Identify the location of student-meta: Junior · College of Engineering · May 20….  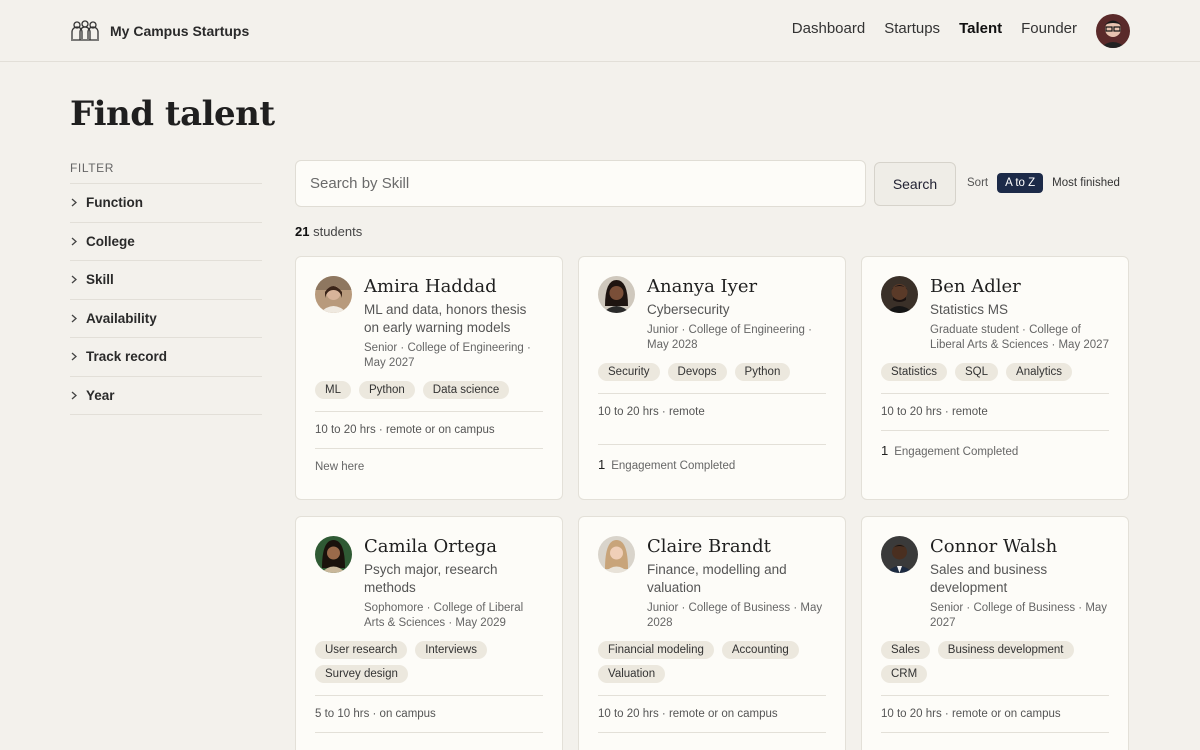
(729, 337).